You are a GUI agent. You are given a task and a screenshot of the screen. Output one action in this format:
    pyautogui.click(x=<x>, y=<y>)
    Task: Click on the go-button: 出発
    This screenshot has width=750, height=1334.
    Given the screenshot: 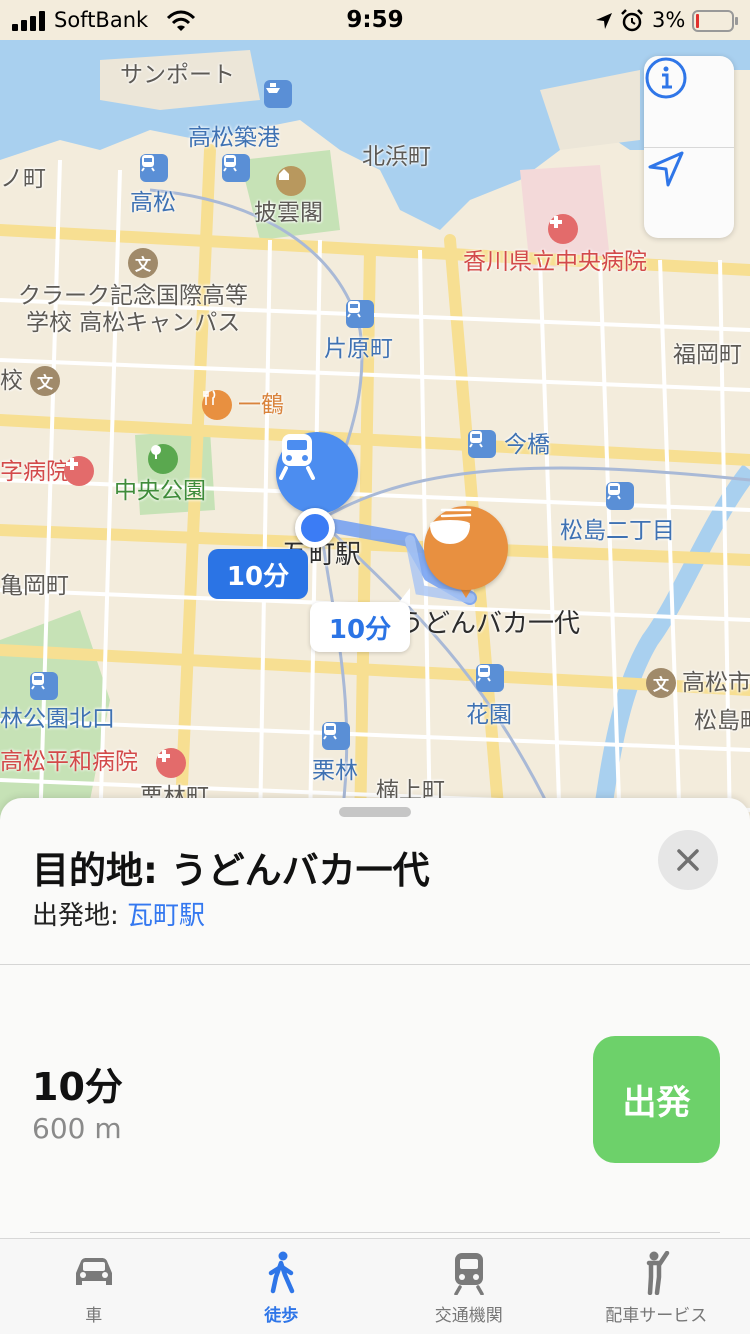 What is the action you would take?
    pyautogui.click(x=656, y=1099)
    